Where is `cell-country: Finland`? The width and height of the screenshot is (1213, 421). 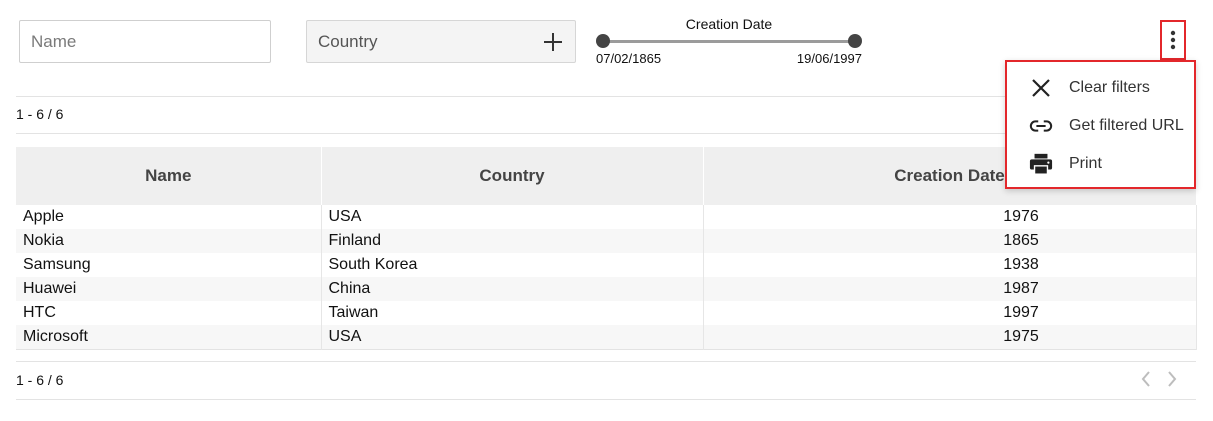 cell-country: Finland is located at coordinates (512, 241).